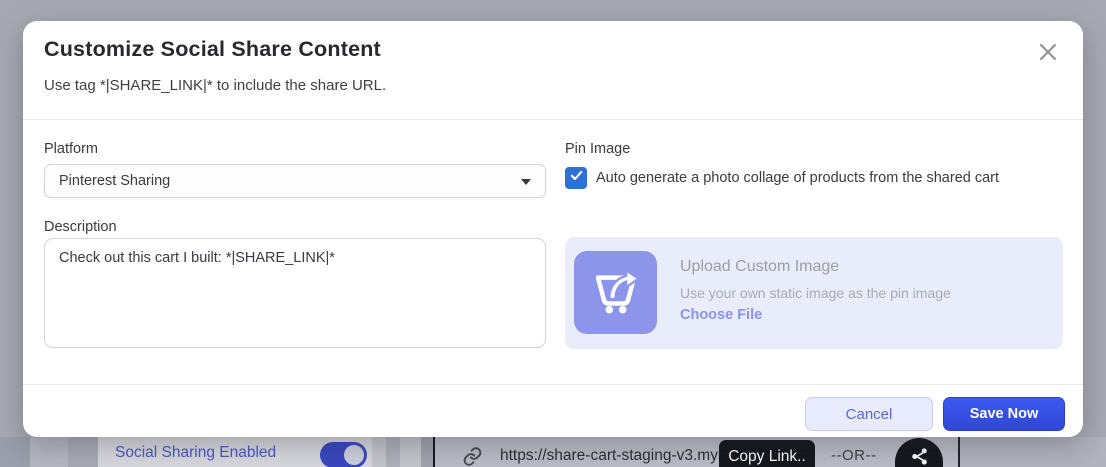  I want to click on save-now-button: Save Now, so click(1004, 414).